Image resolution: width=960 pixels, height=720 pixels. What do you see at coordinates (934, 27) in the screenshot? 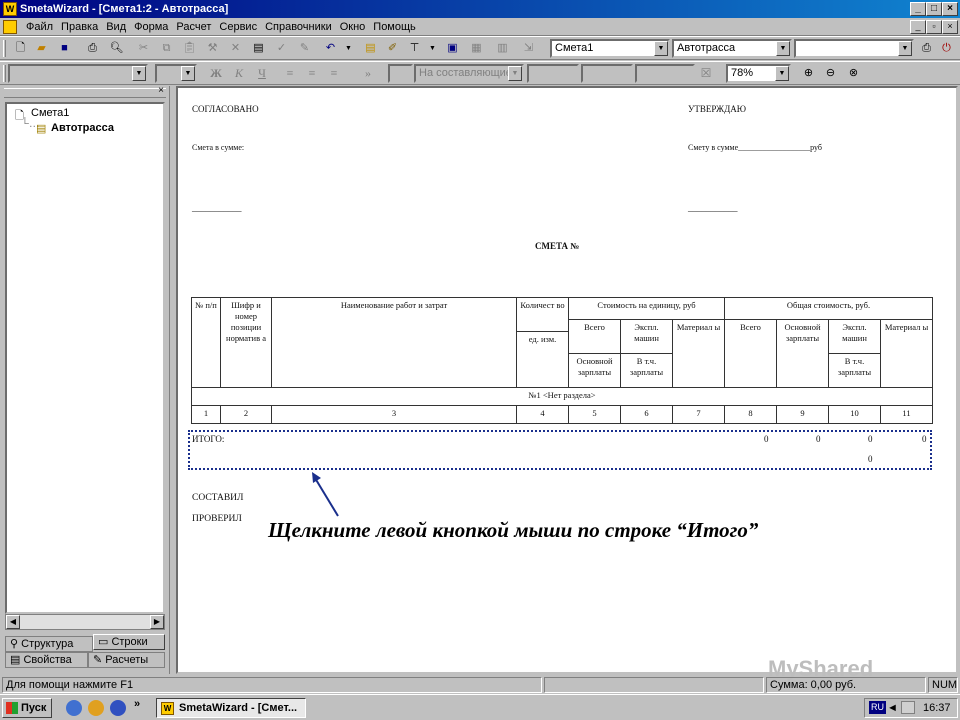
I see `doc-restore-button: ▫` at bounding box center [934, 27].